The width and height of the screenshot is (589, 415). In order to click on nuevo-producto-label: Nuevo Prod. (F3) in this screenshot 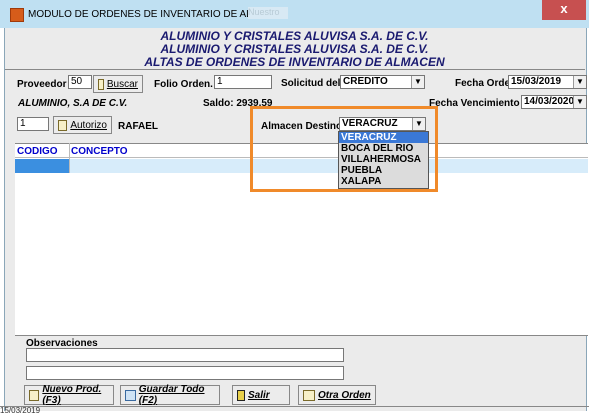, I will do `click(72, 395)`.